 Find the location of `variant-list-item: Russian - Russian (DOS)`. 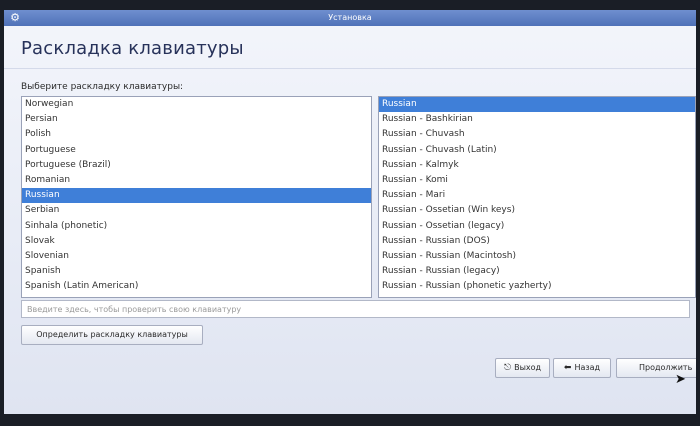

variant-list-item: Russian - Russian (DOS) is located at coordinates (537, 241).